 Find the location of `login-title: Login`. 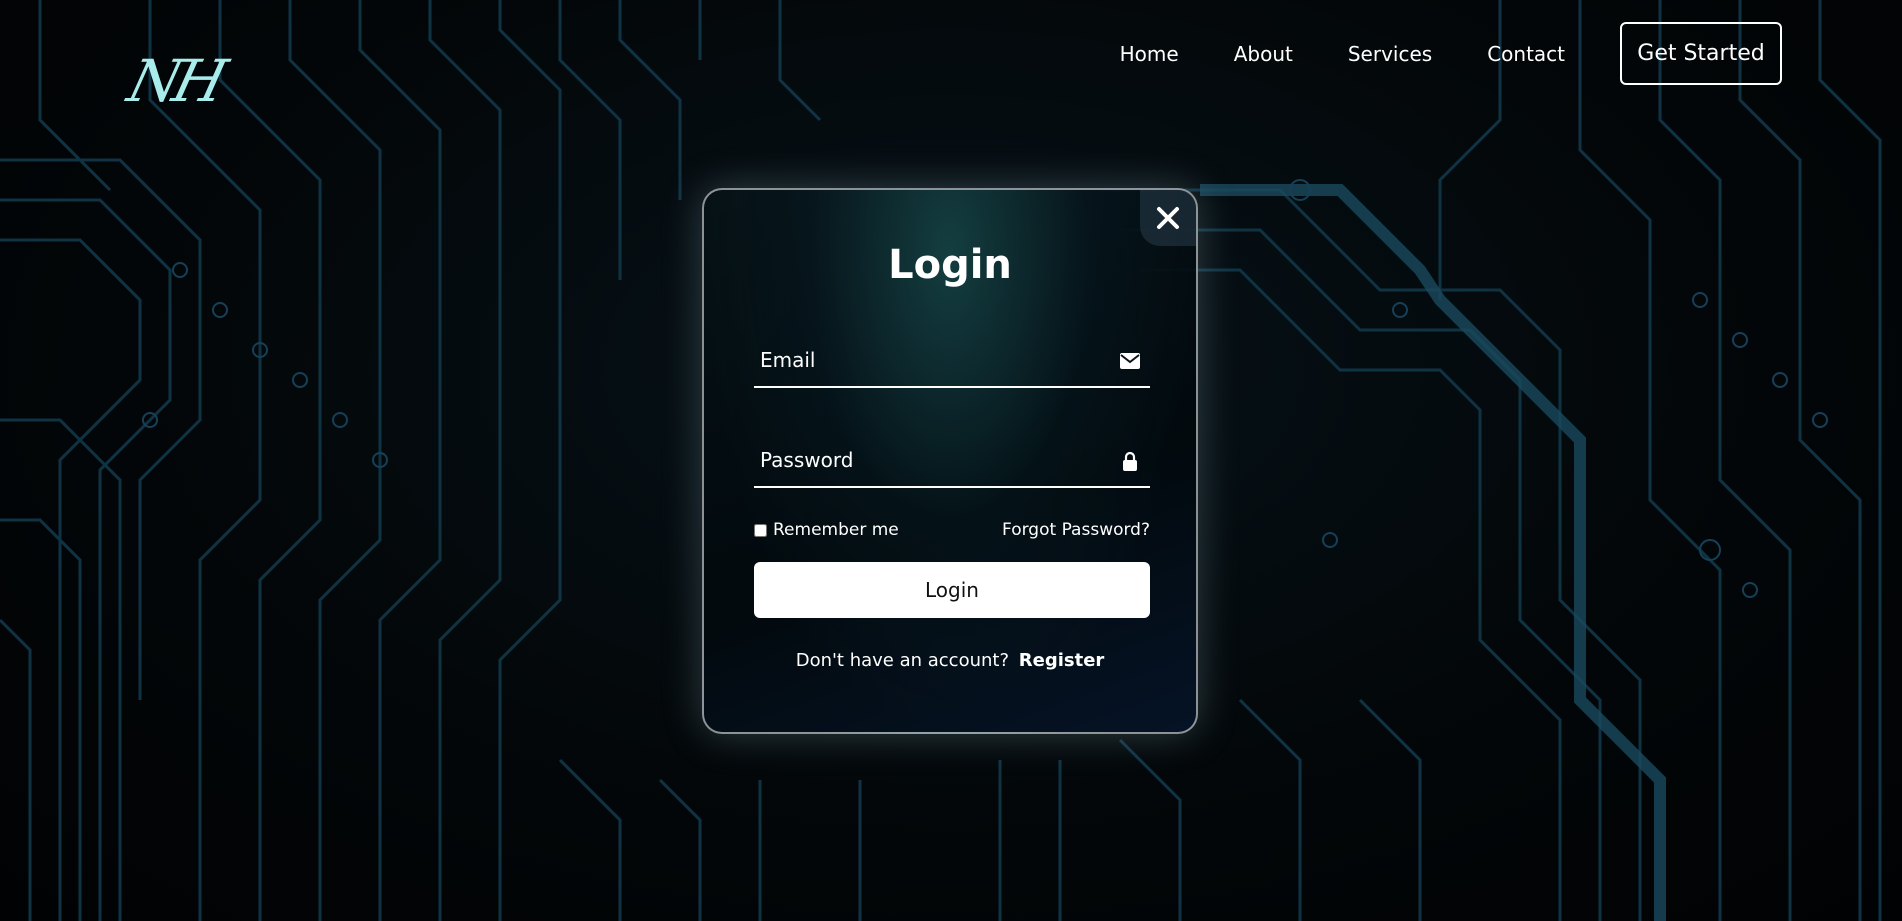

login-title: Login is located at coordinates (950, 265).